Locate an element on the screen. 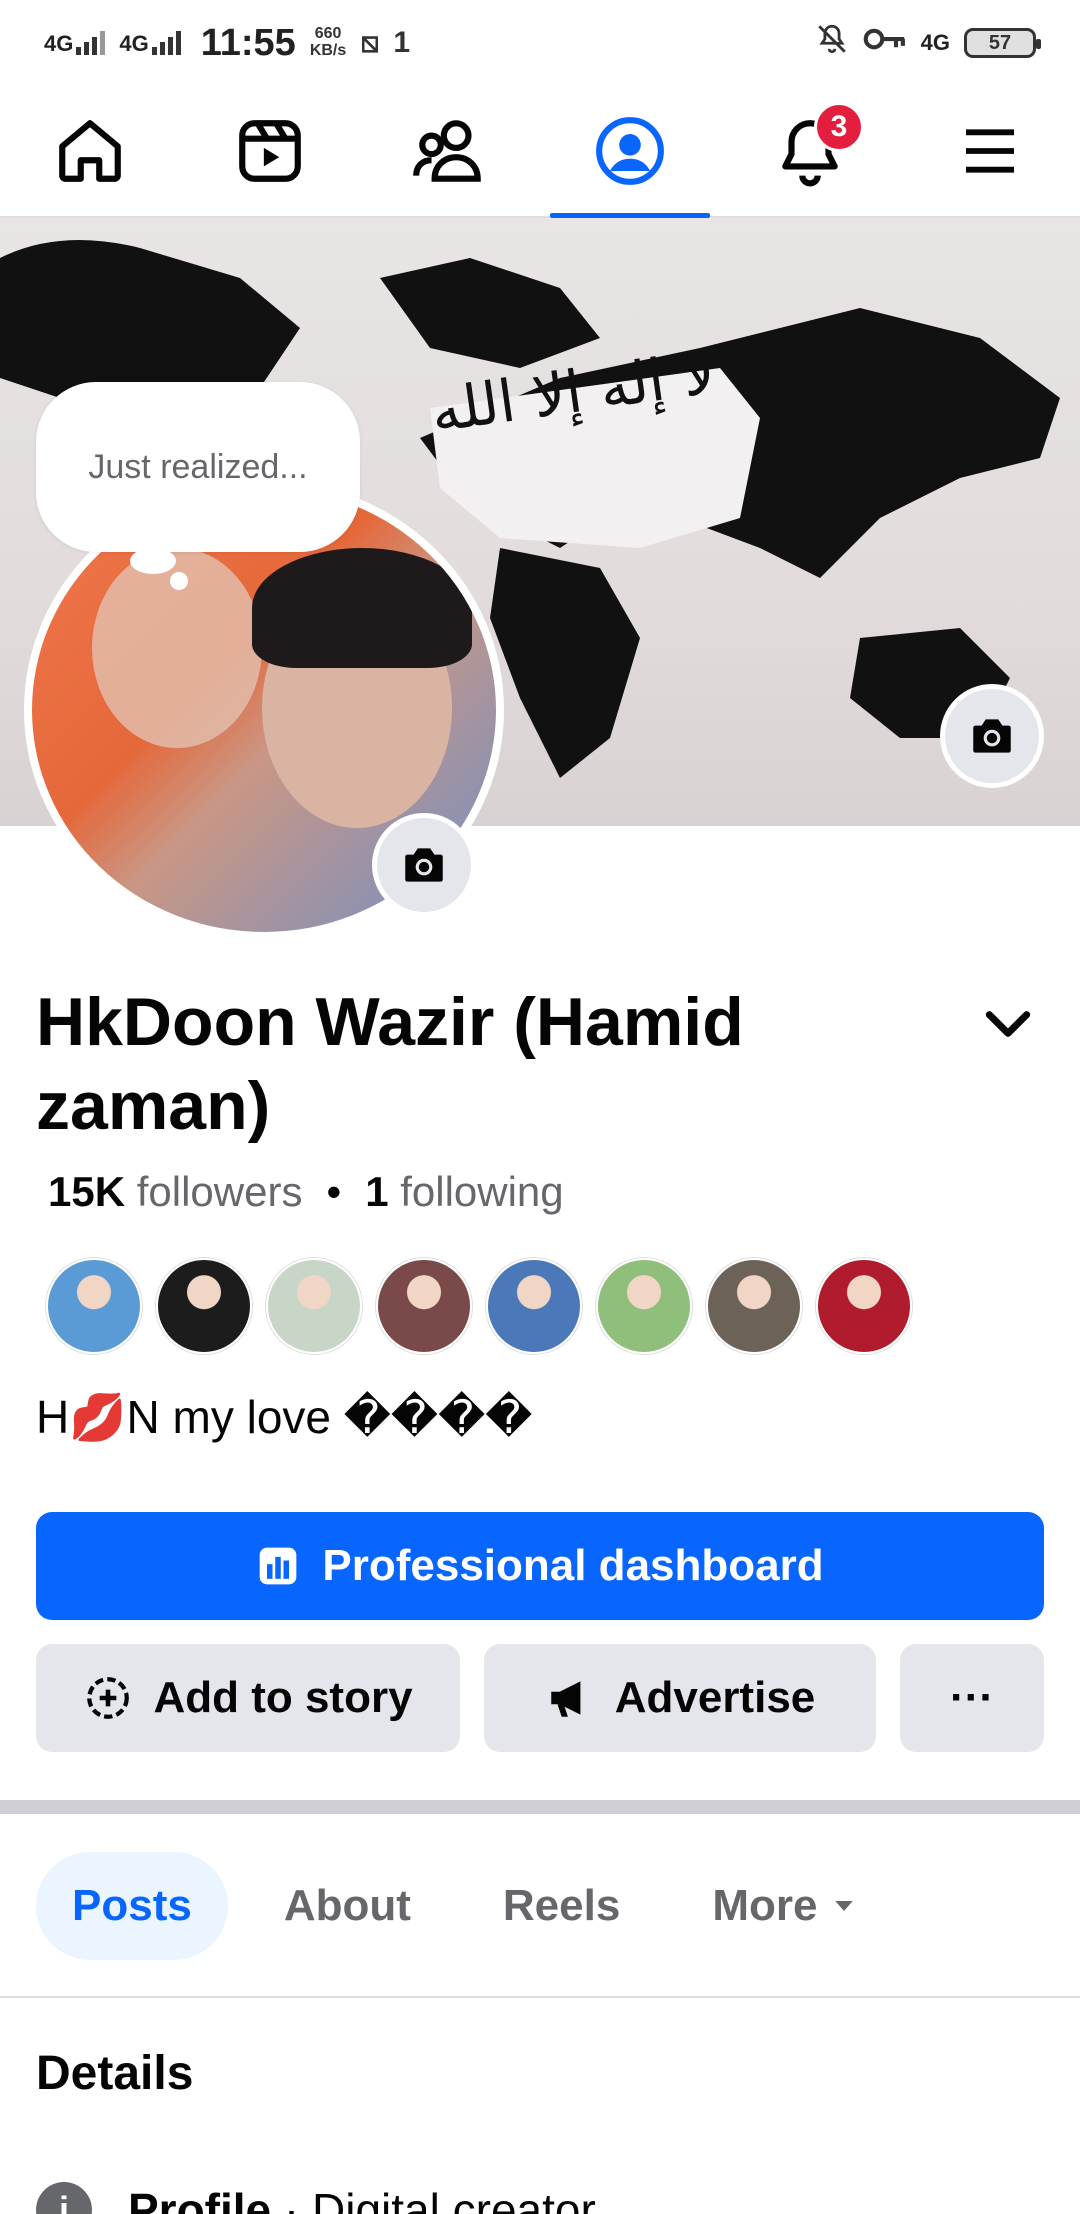 The width and height of the screenshot is (1080, 2214). advertise-button: Advertise is located at coordinates (680, 1698).